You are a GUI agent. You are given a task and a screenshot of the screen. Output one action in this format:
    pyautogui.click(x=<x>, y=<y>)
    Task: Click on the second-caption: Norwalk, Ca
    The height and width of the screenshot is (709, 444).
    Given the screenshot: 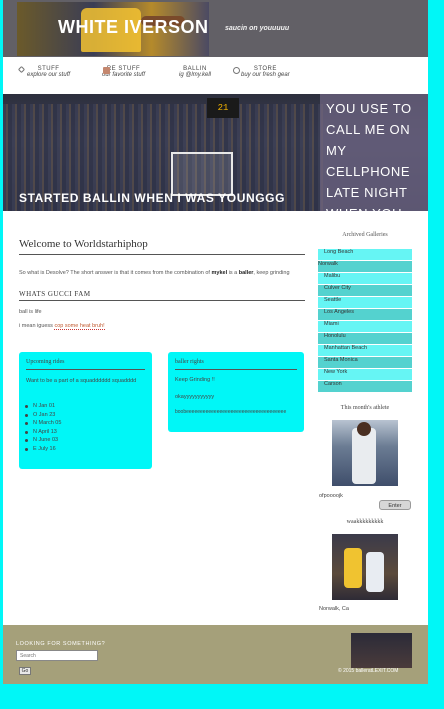 What is the action you would take?
    pyautogui.click(x=334, y=609)
    